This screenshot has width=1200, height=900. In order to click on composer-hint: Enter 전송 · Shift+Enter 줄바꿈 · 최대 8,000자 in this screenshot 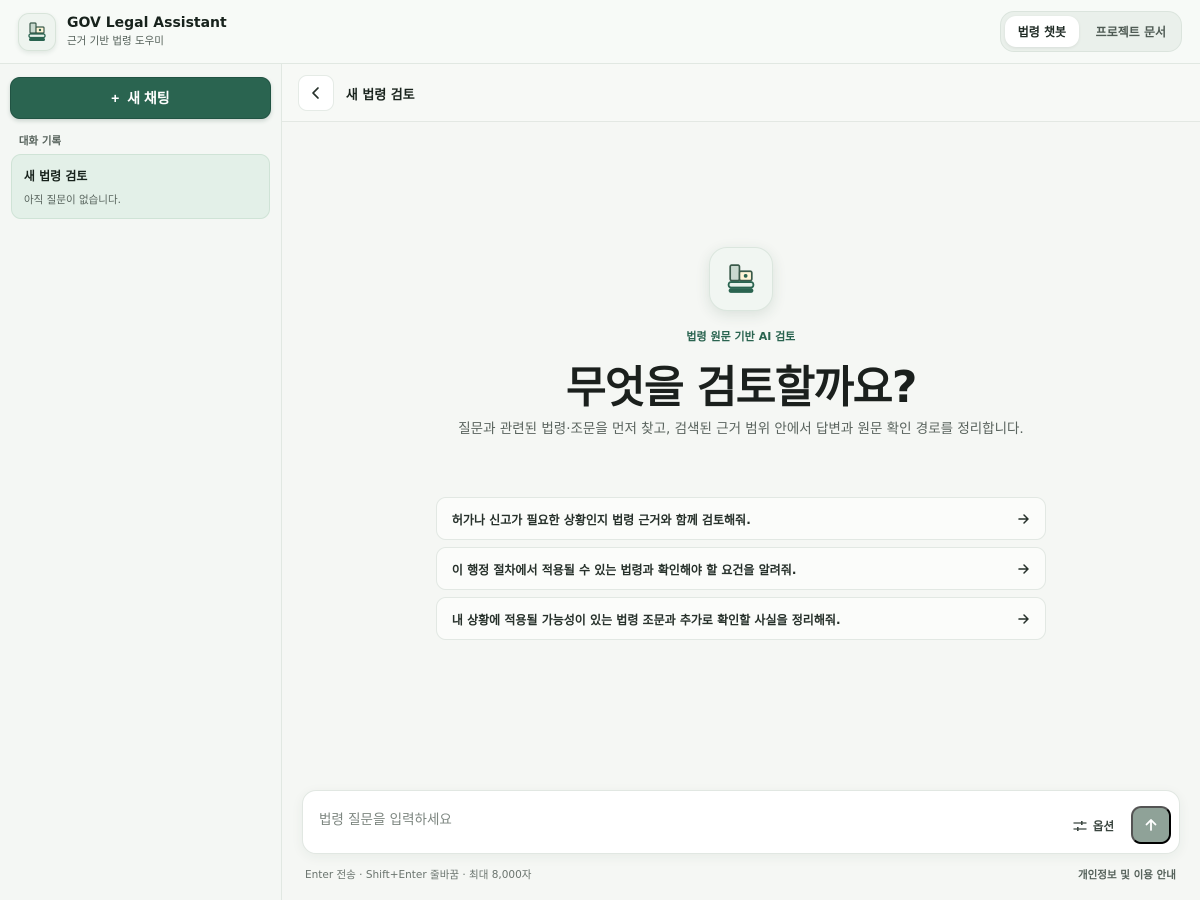, I will do `click(418, 875)`.